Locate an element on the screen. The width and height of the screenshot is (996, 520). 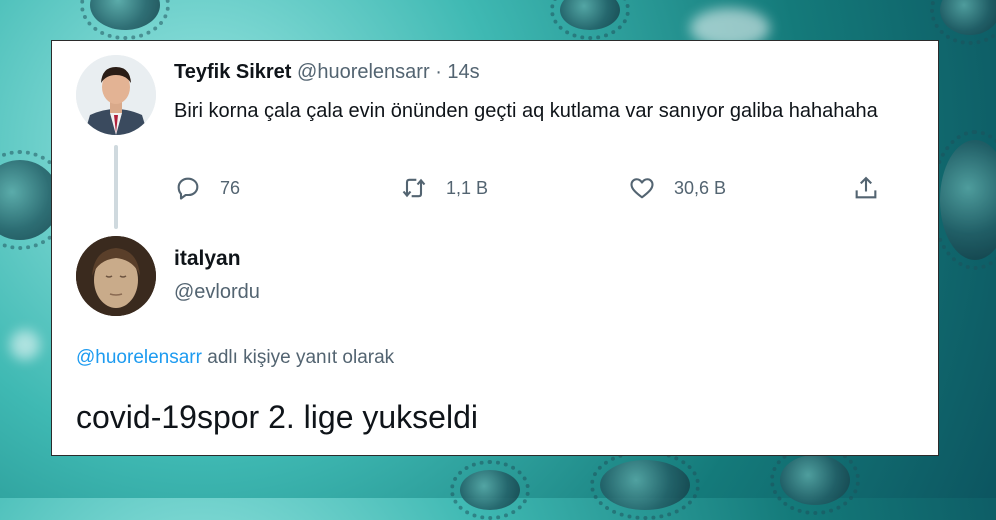
tweet-timestamp: 14s is located at coordinates (463, 72).